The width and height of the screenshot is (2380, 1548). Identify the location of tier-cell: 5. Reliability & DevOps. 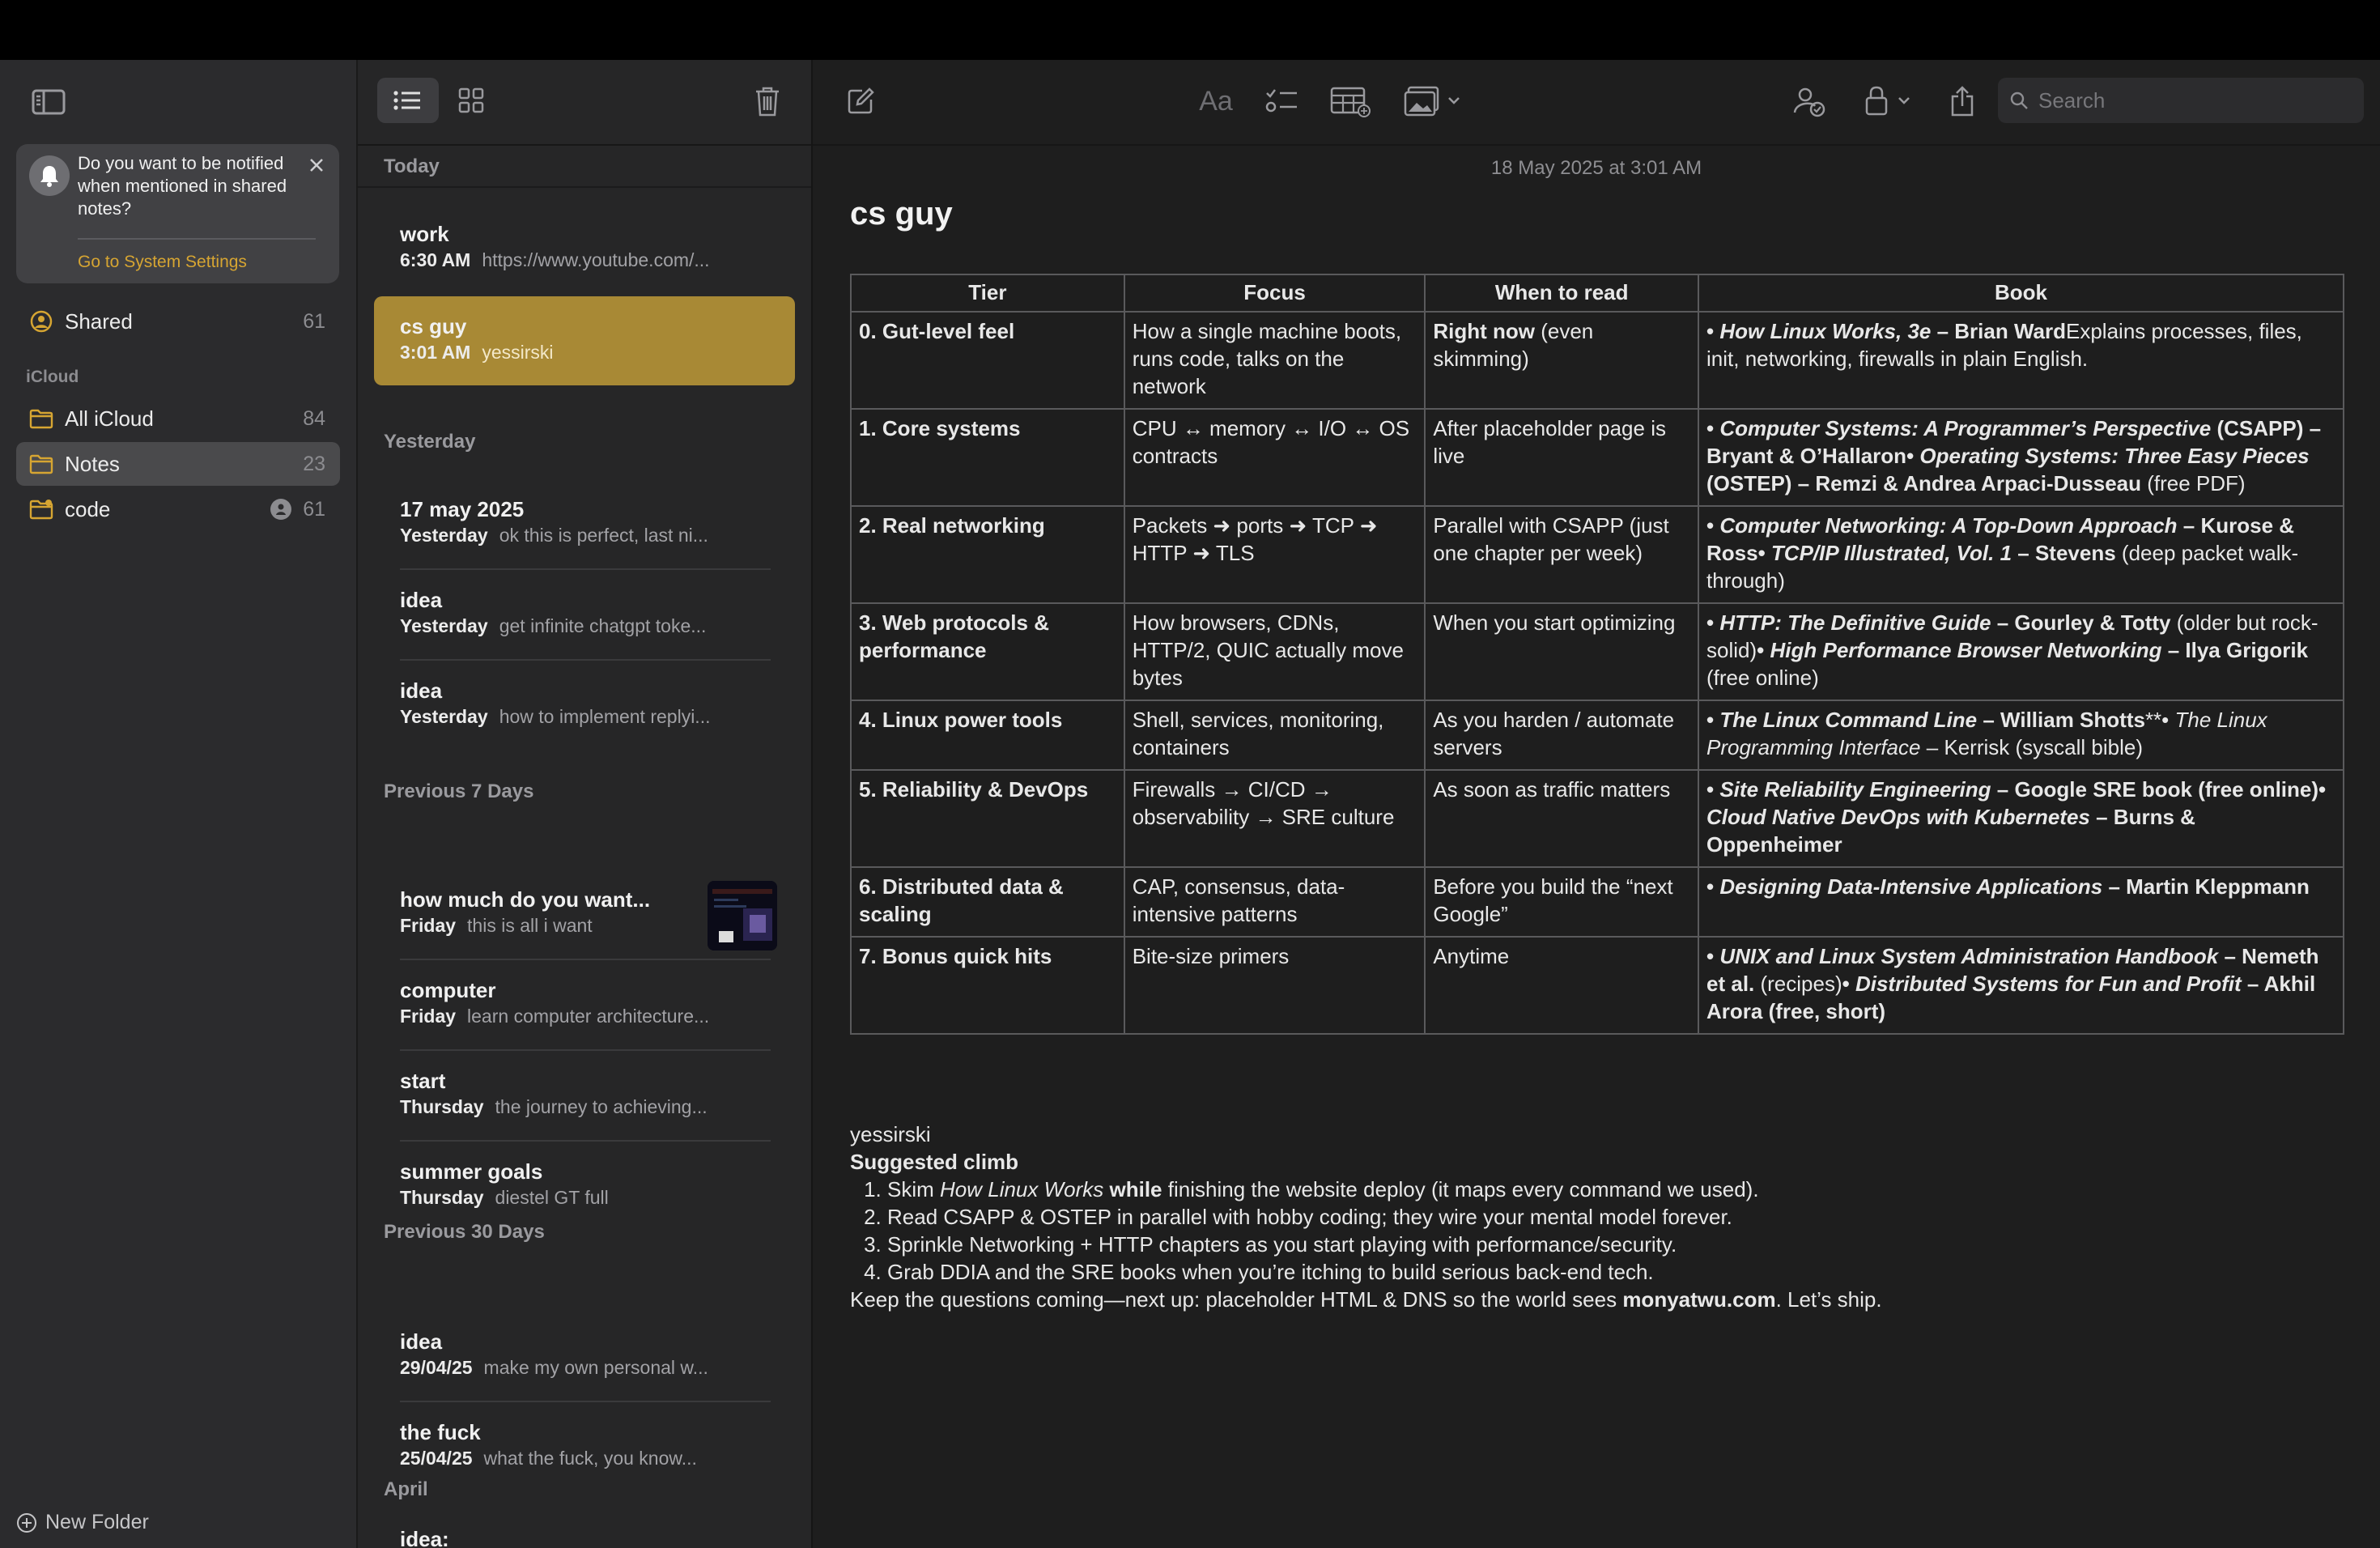
(988, 818).